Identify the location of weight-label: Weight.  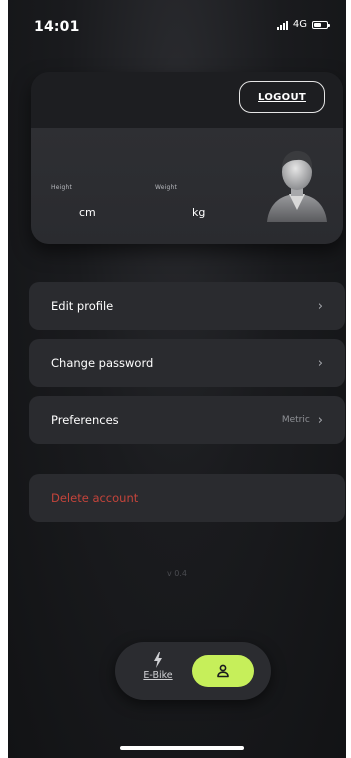
(166, 187).